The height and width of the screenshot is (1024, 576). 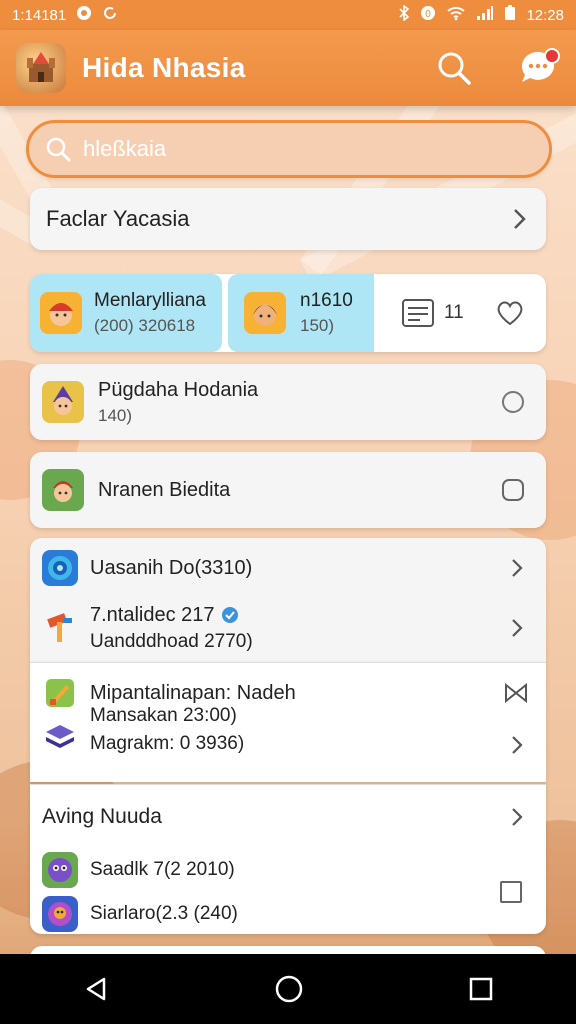 What do you see at coordinates (510, 313) in the screenshot?
I see `heart-icon` at bounding box center [510, 313].